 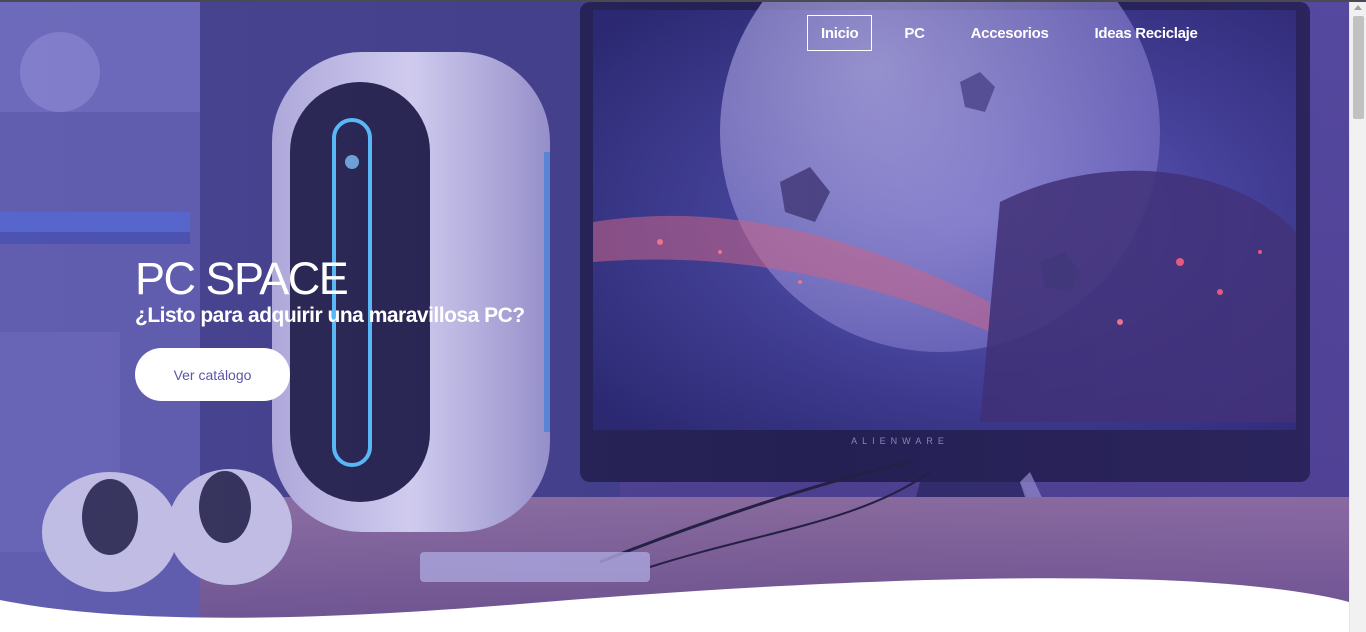 I want to click on nav-link-accesorios: Accesorios, so click(x=1010, y=33).